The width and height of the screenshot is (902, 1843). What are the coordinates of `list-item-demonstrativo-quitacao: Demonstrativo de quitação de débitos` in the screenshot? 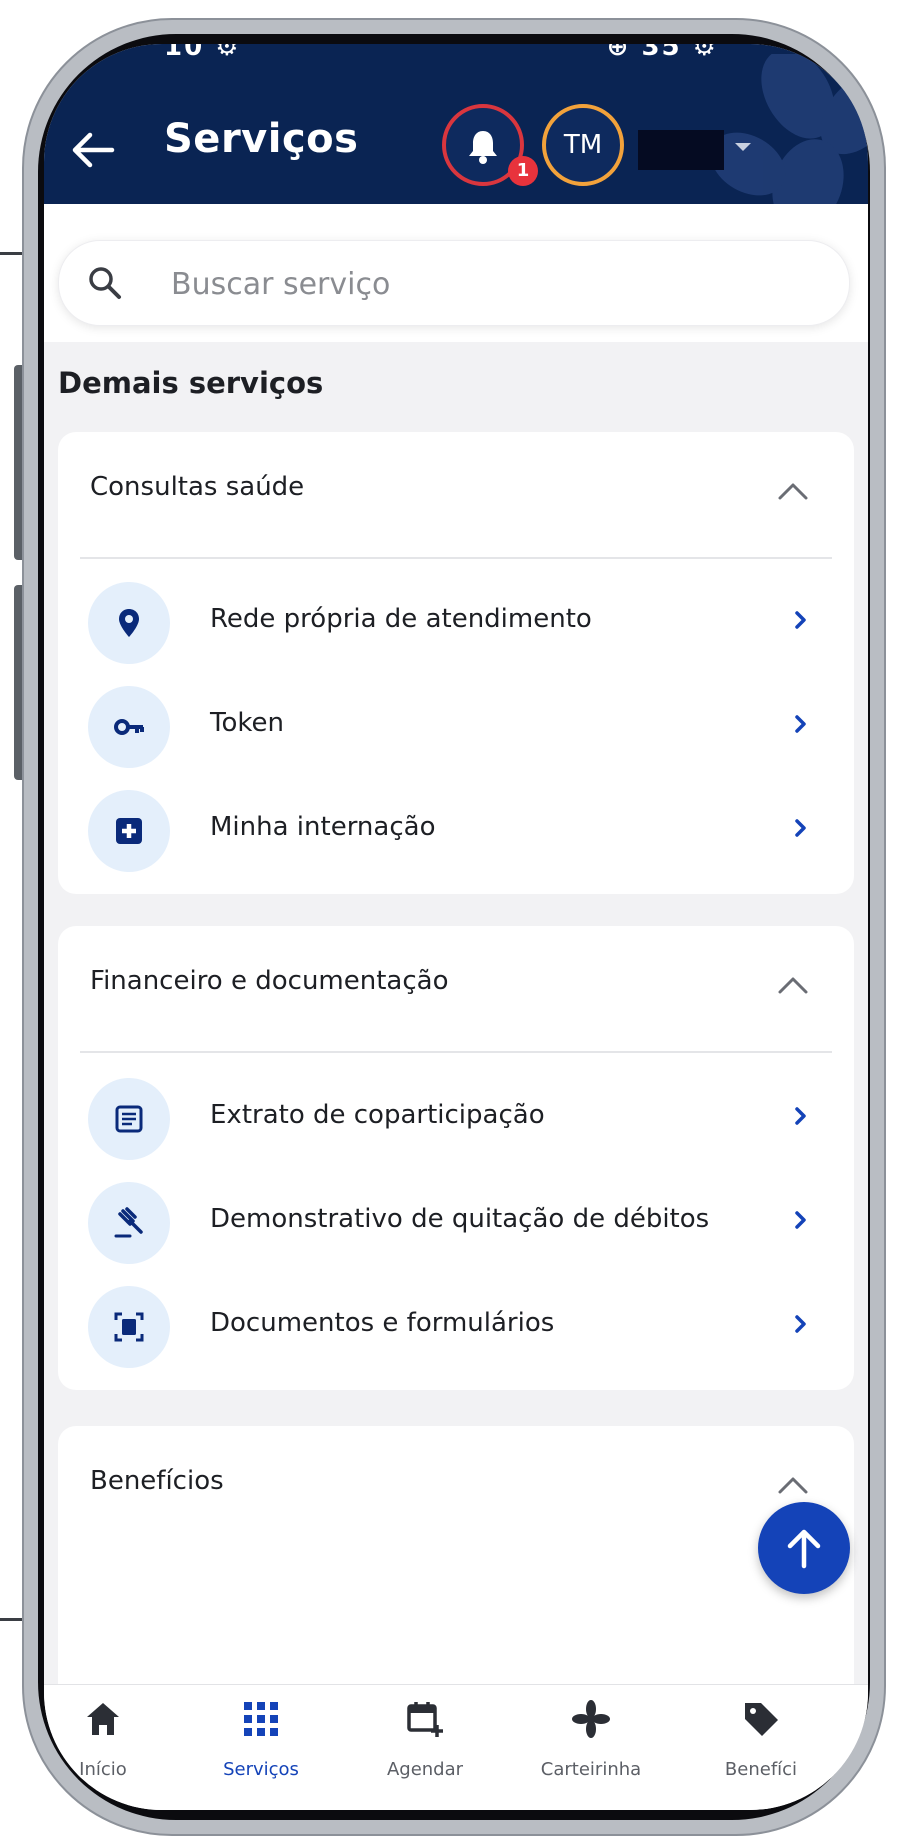 It's located at (456, 1220).